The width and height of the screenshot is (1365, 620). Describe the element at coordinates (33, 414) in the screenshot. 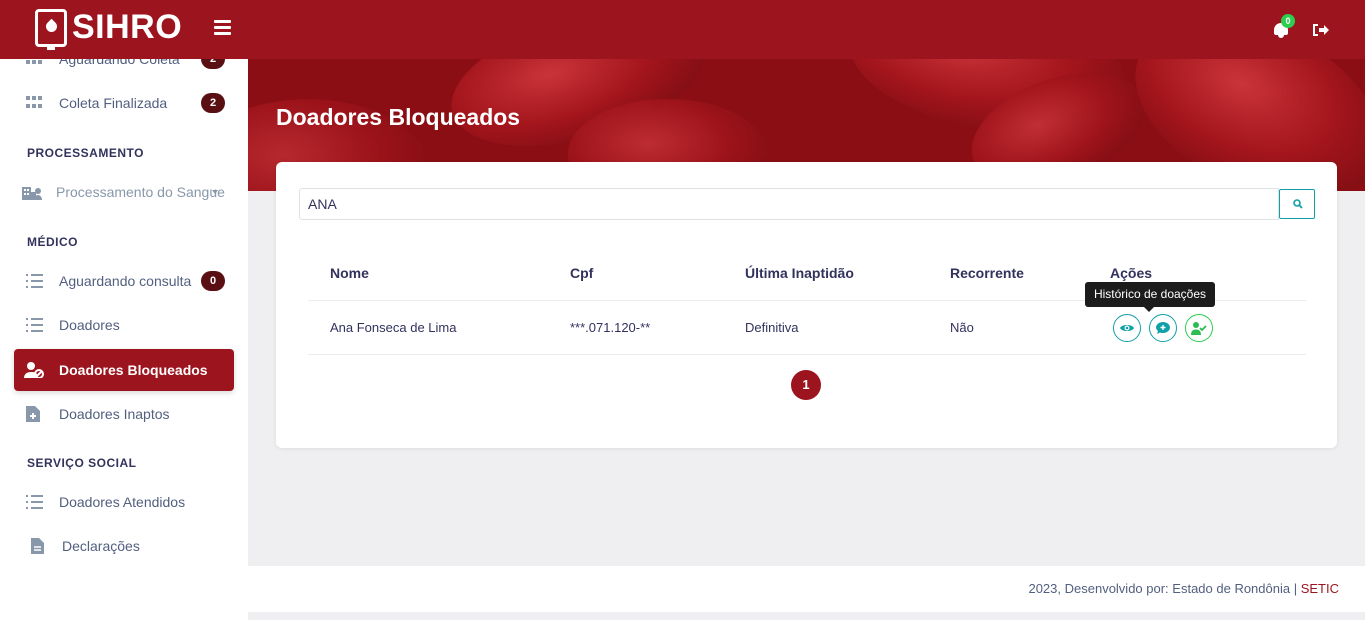

I see `file-icon` at that location.